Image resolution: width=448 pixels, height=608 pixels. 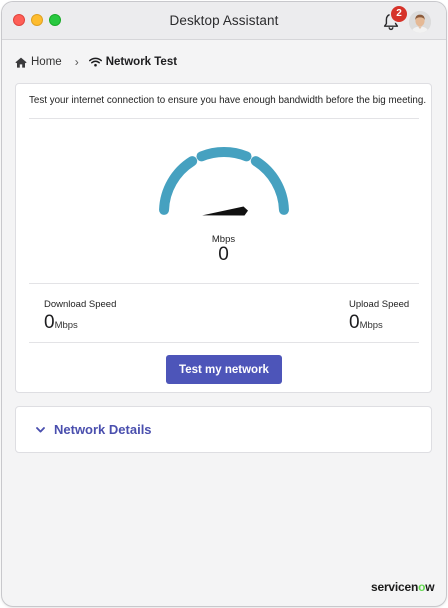 I want to click on network-details-title: Network Details, so click(x=103, y=429).